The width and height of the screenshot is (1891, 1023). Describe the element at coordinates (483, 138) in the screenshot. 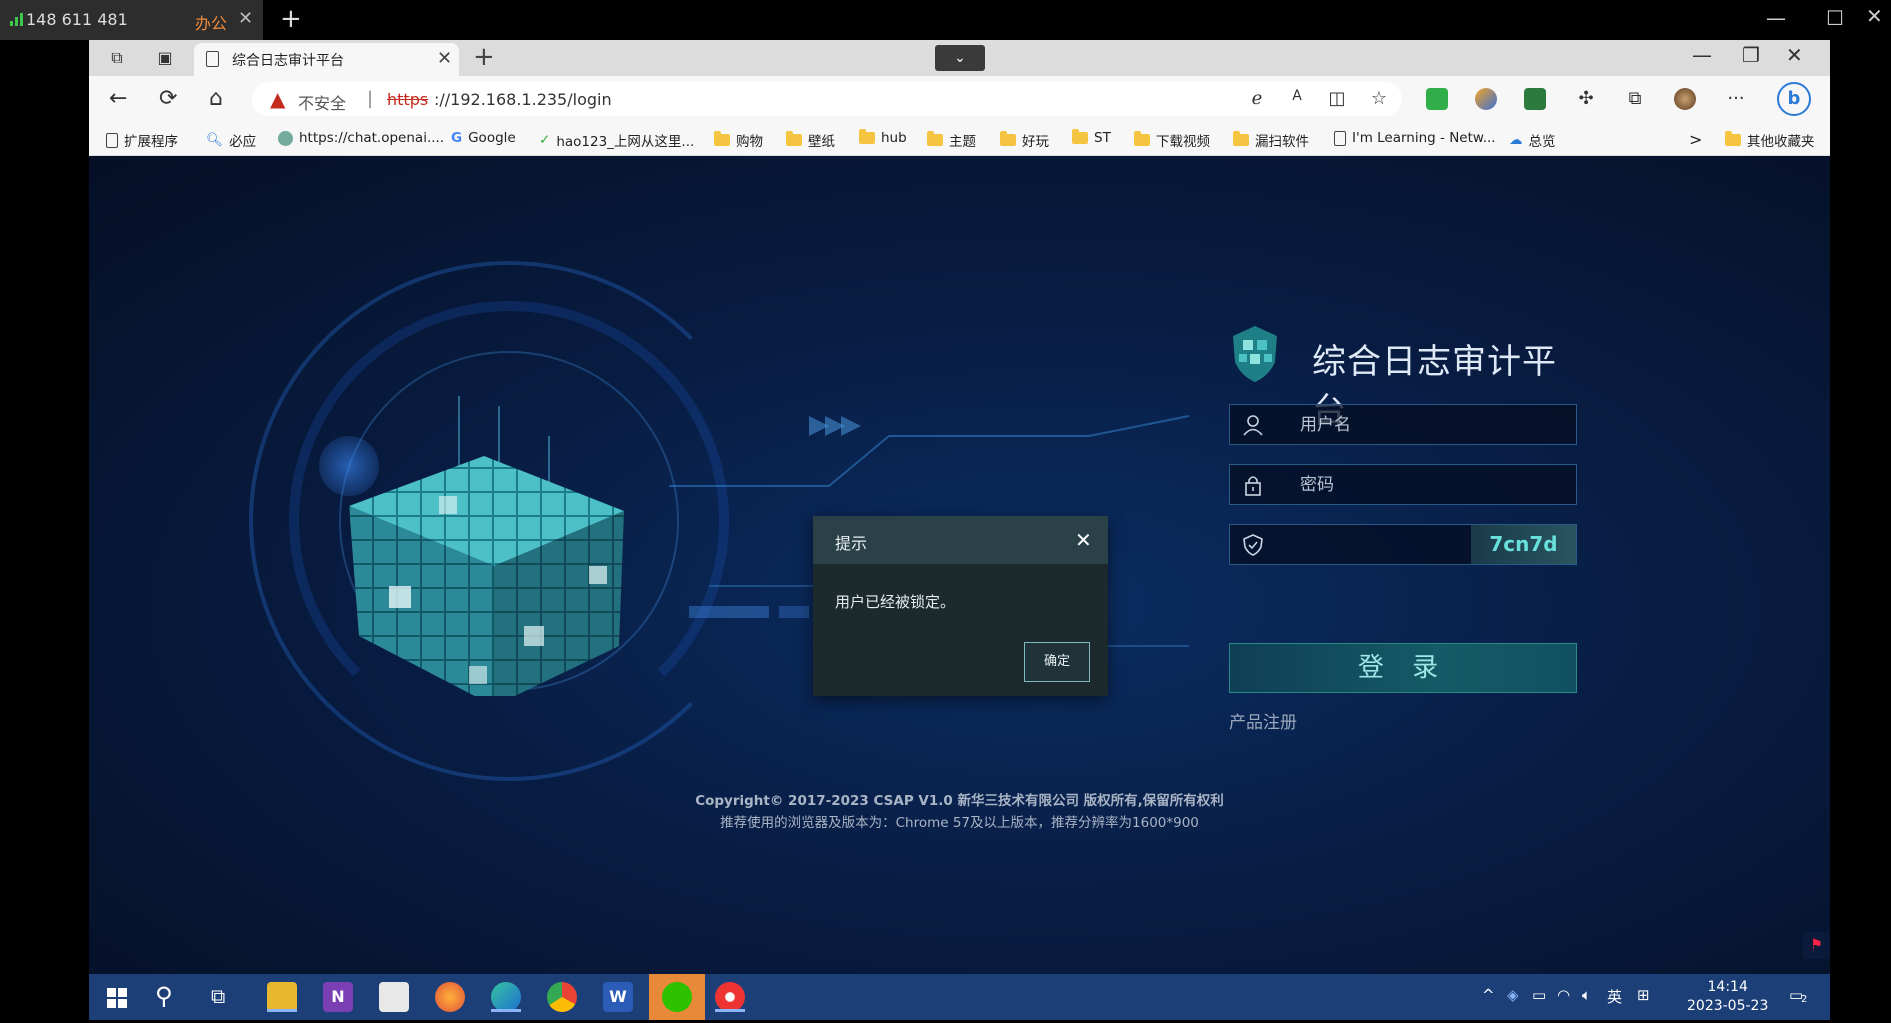

I see `bookmark-item: G Google` at that location.